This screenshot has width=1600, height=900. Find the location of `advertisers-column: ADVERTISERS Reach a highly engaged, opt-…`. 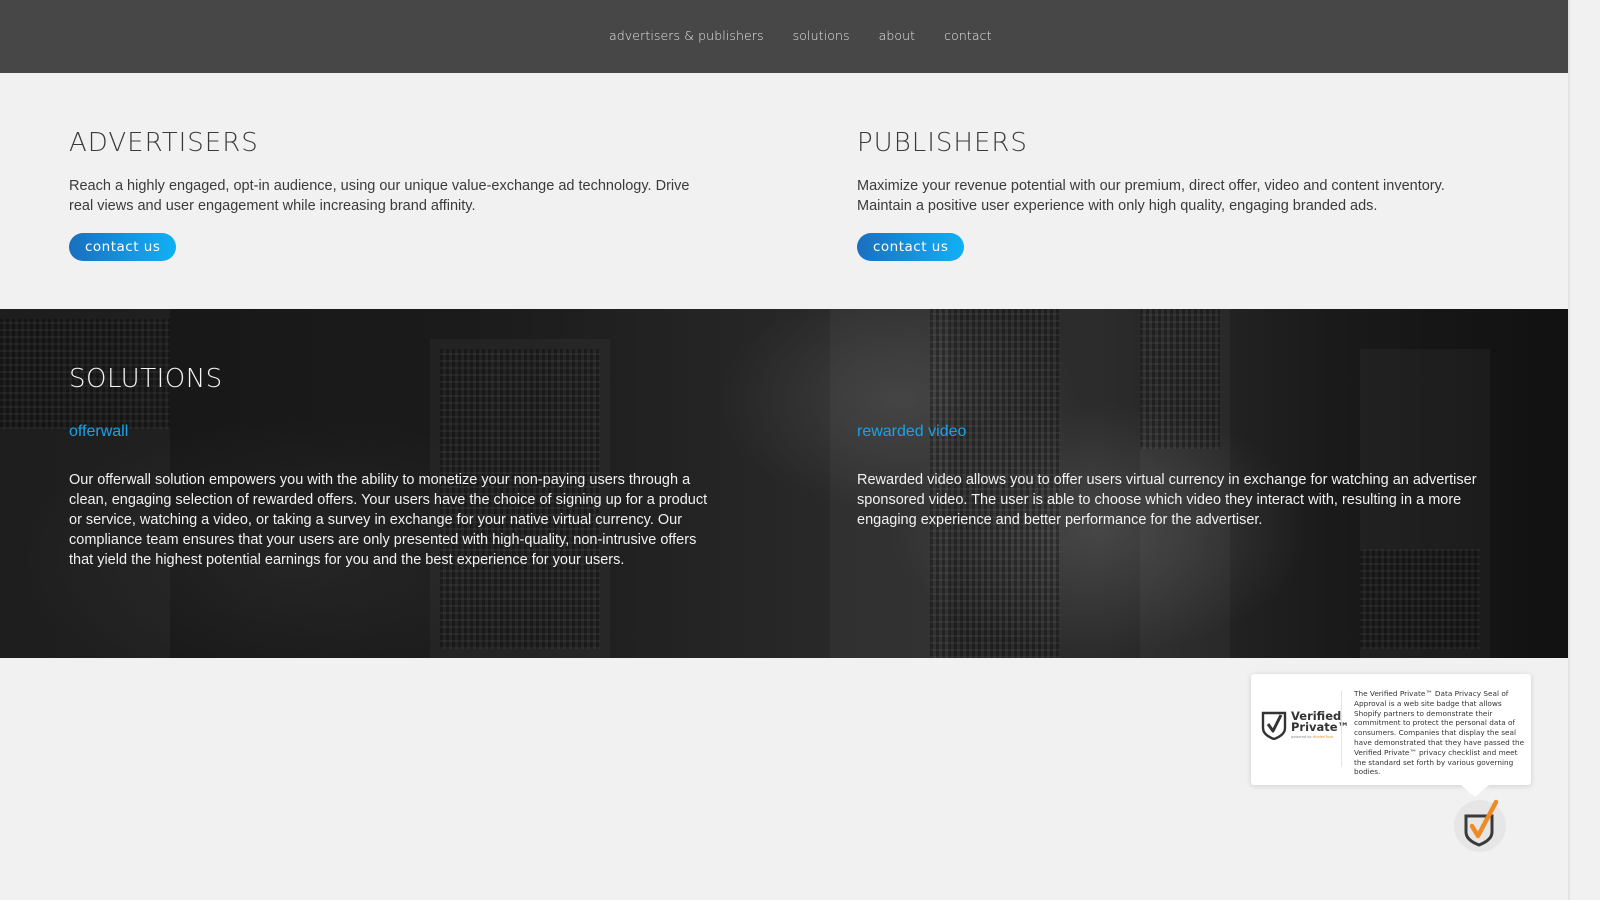

advertisers-column: ADVERTISERS Reach a highly engaged, opt-… is located at coordinates (389, 194).